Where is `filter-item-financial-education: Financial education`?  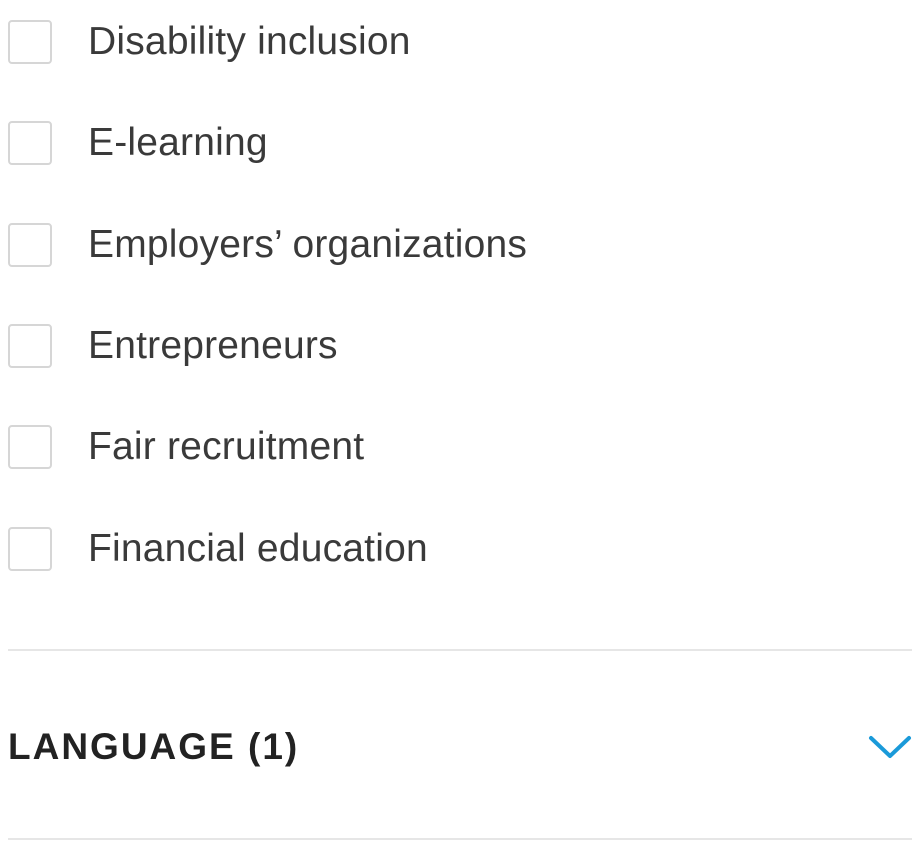
filter-item-financial-education: Financial education is located at coordinates (218, 549).